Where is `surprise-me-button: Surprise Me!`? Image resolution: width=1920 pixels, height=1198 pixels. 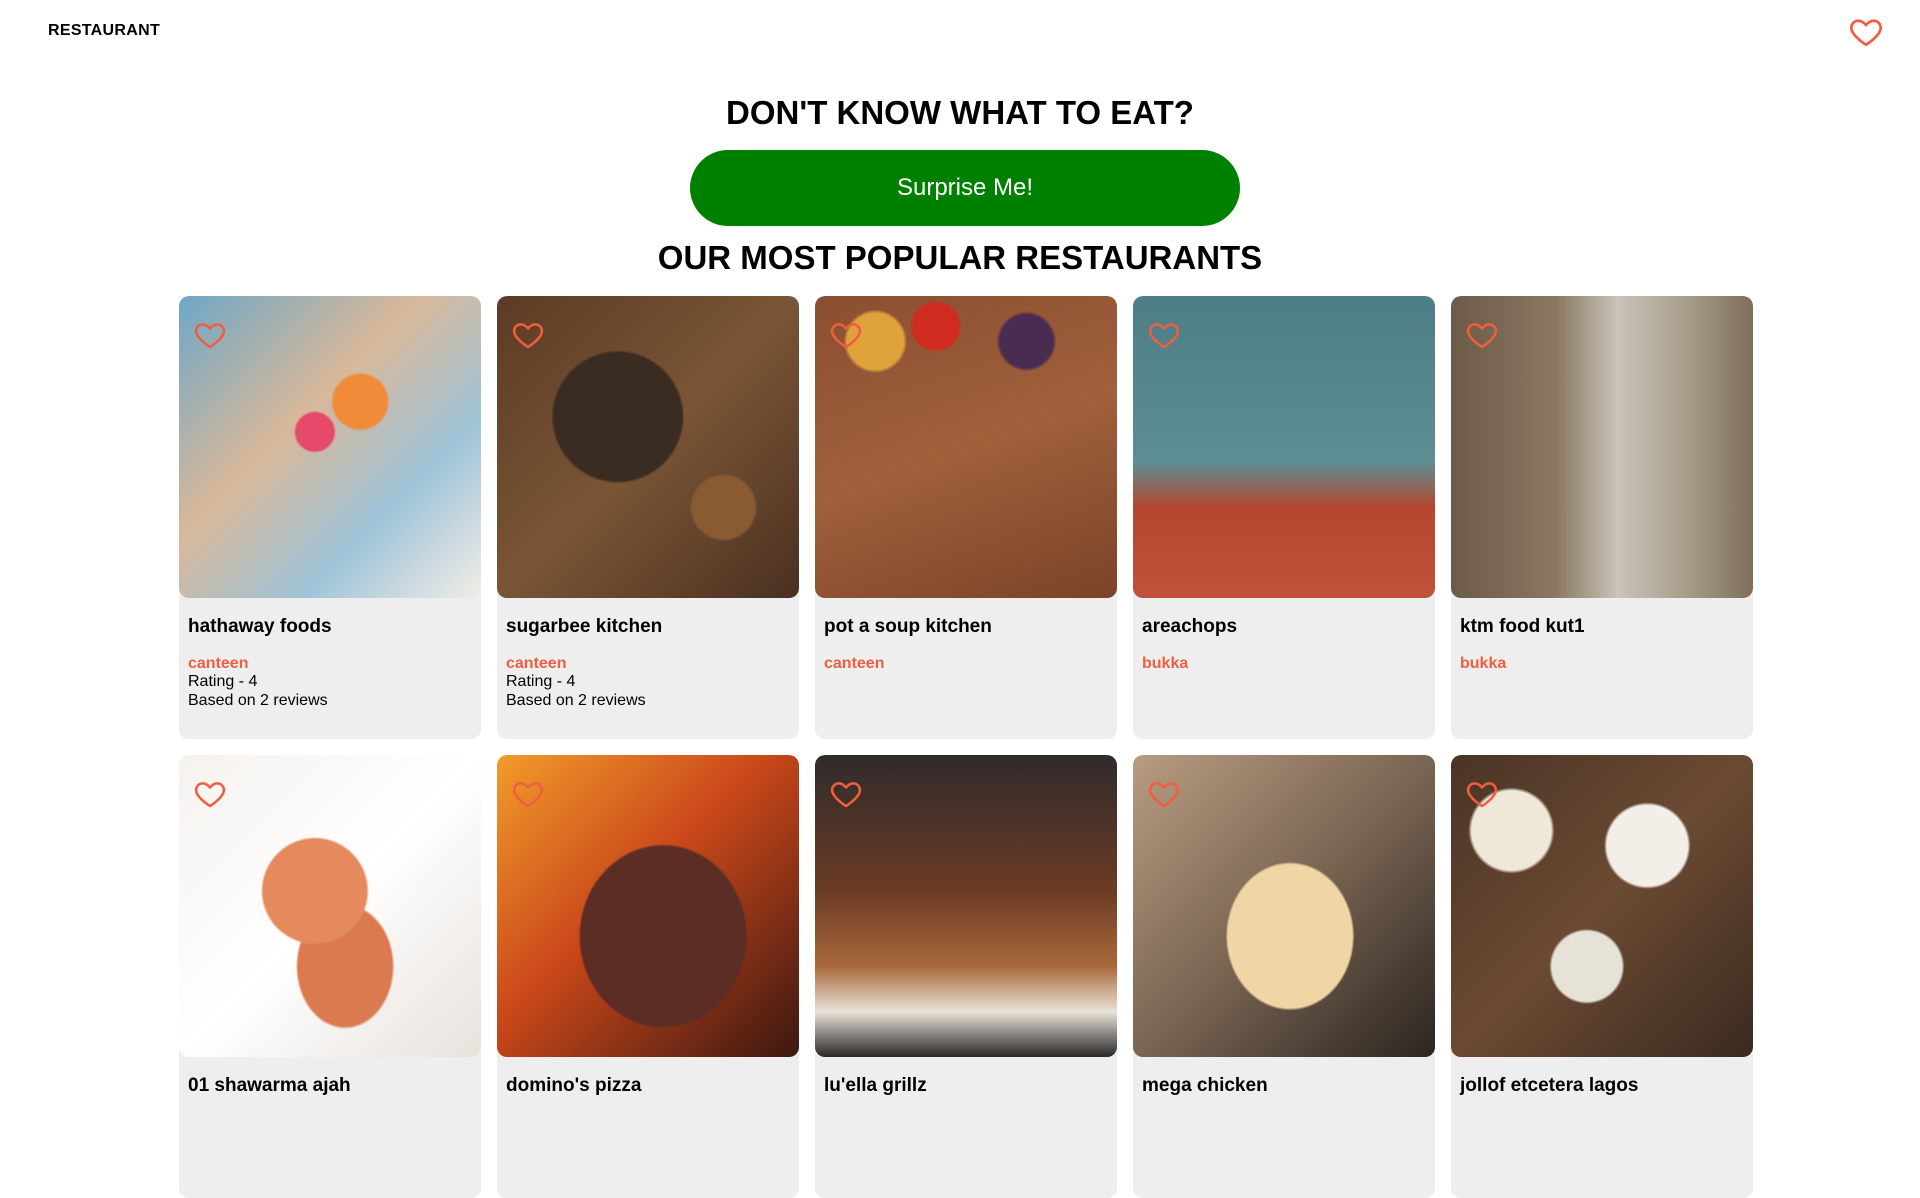
surprise-me-button: Surprise Me! is located at coordinates (965, 188).